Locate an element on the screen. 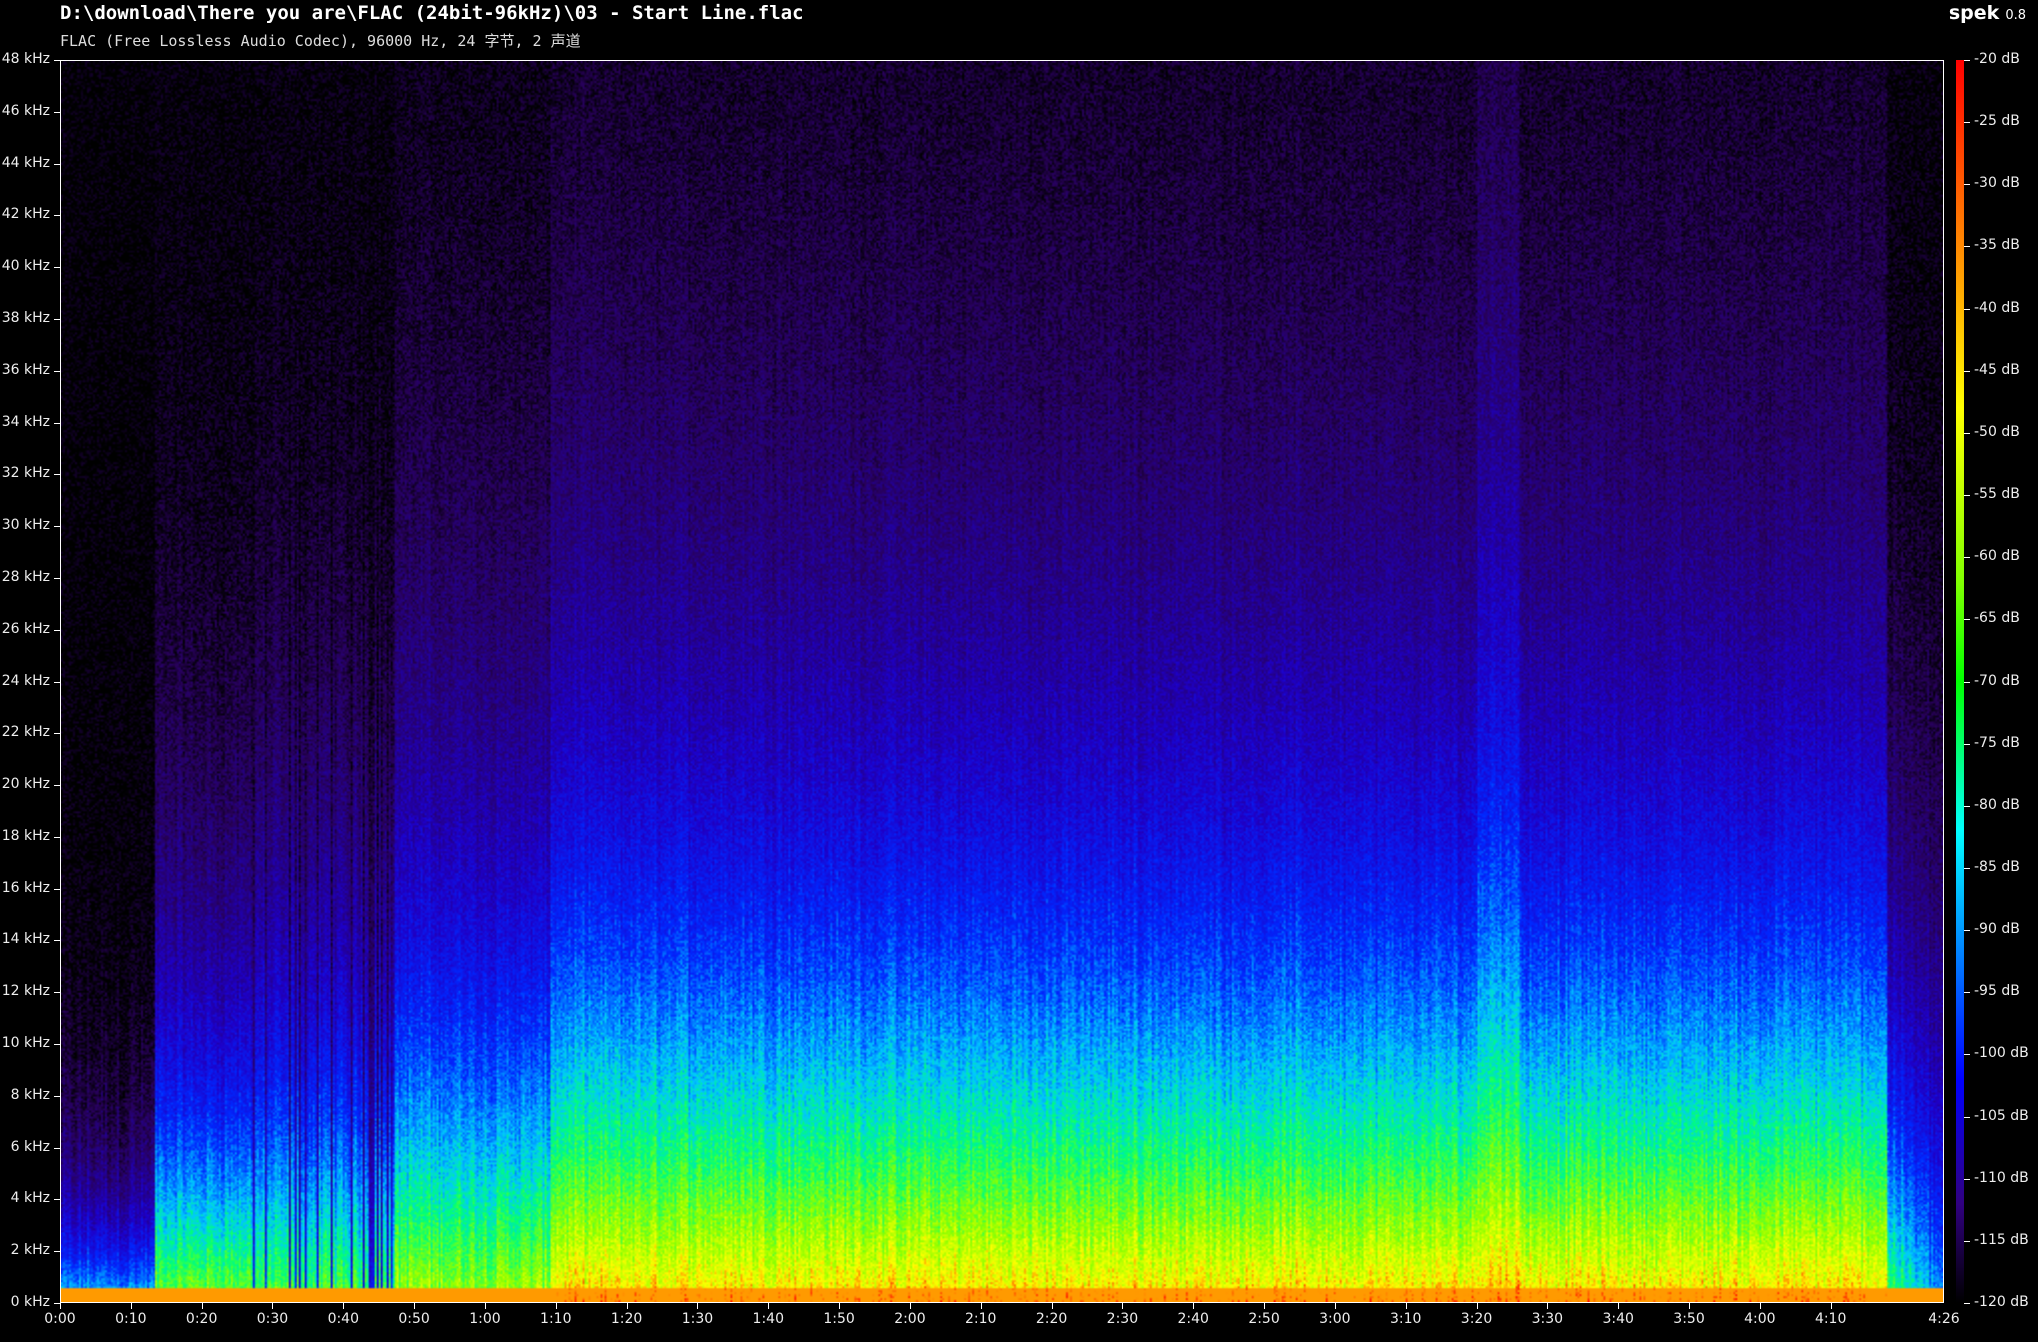 The width and height of the screenshot is (2038, 1342). y-tick-label: 6 kHz is located at coordinates (30, 1146).